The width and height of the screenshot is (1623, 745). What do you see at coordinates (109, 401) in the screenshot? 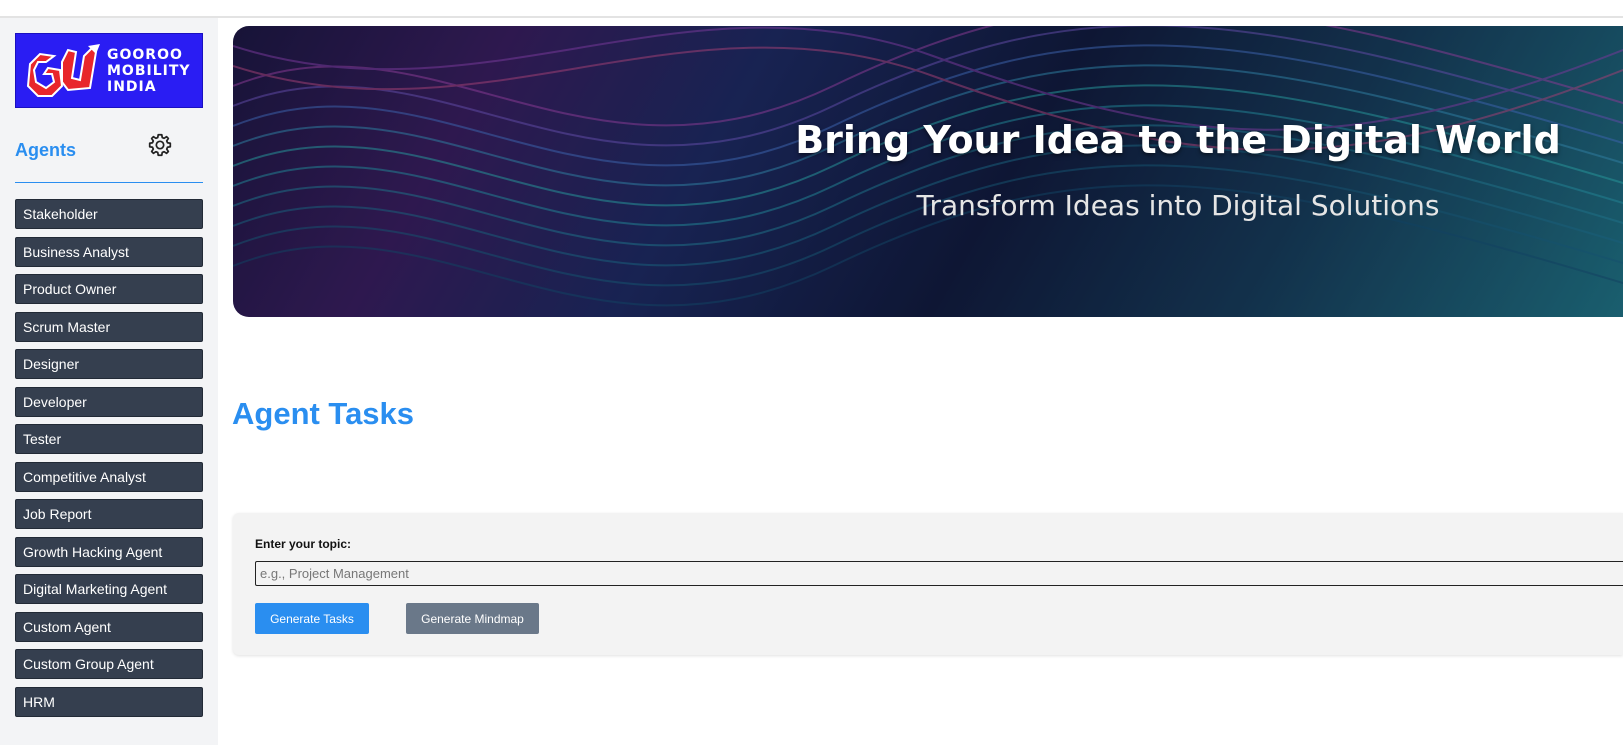
I see `sidebar-item-developer: Developer` at bounding box center [109, 401].